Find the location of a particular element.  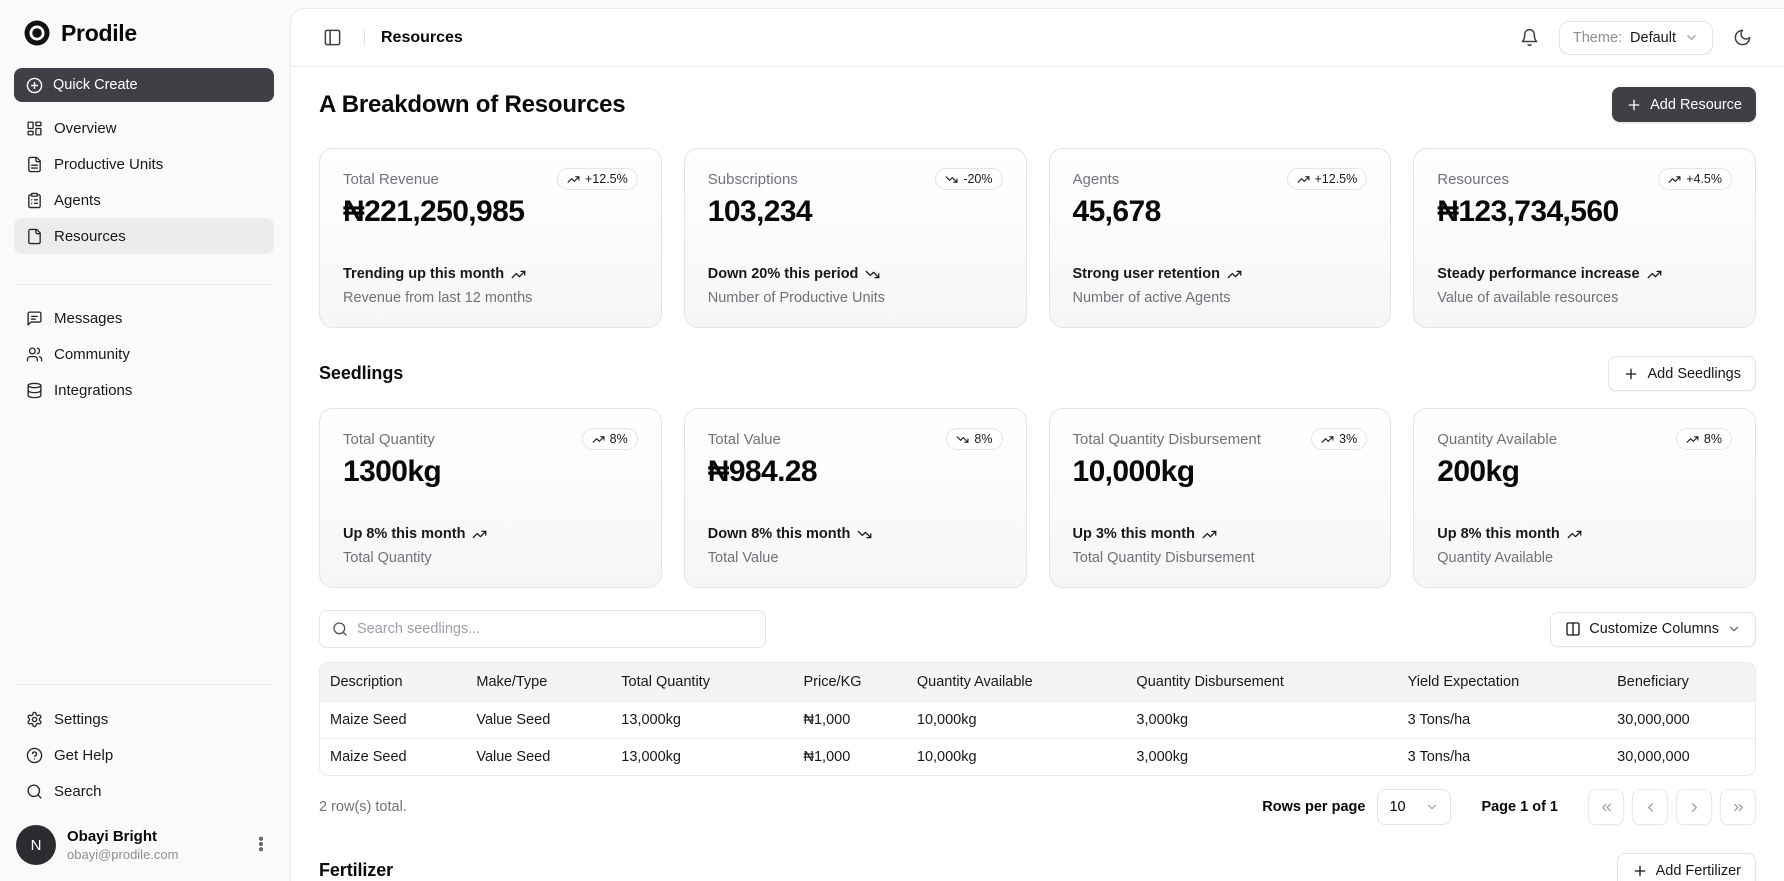

last-page-button is located at coordinates (1738, 807).